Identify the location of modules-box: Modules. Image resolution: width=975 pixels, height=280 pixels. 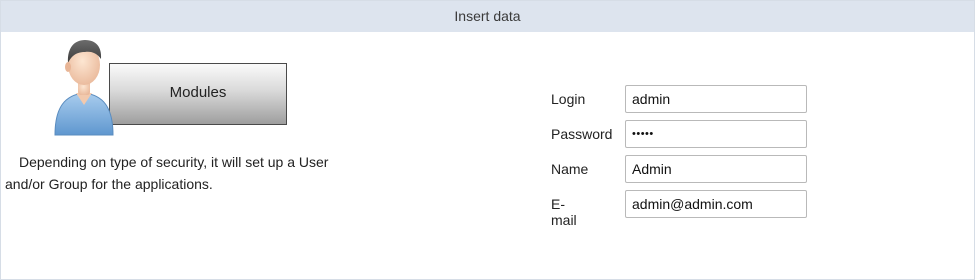
(198, 94).